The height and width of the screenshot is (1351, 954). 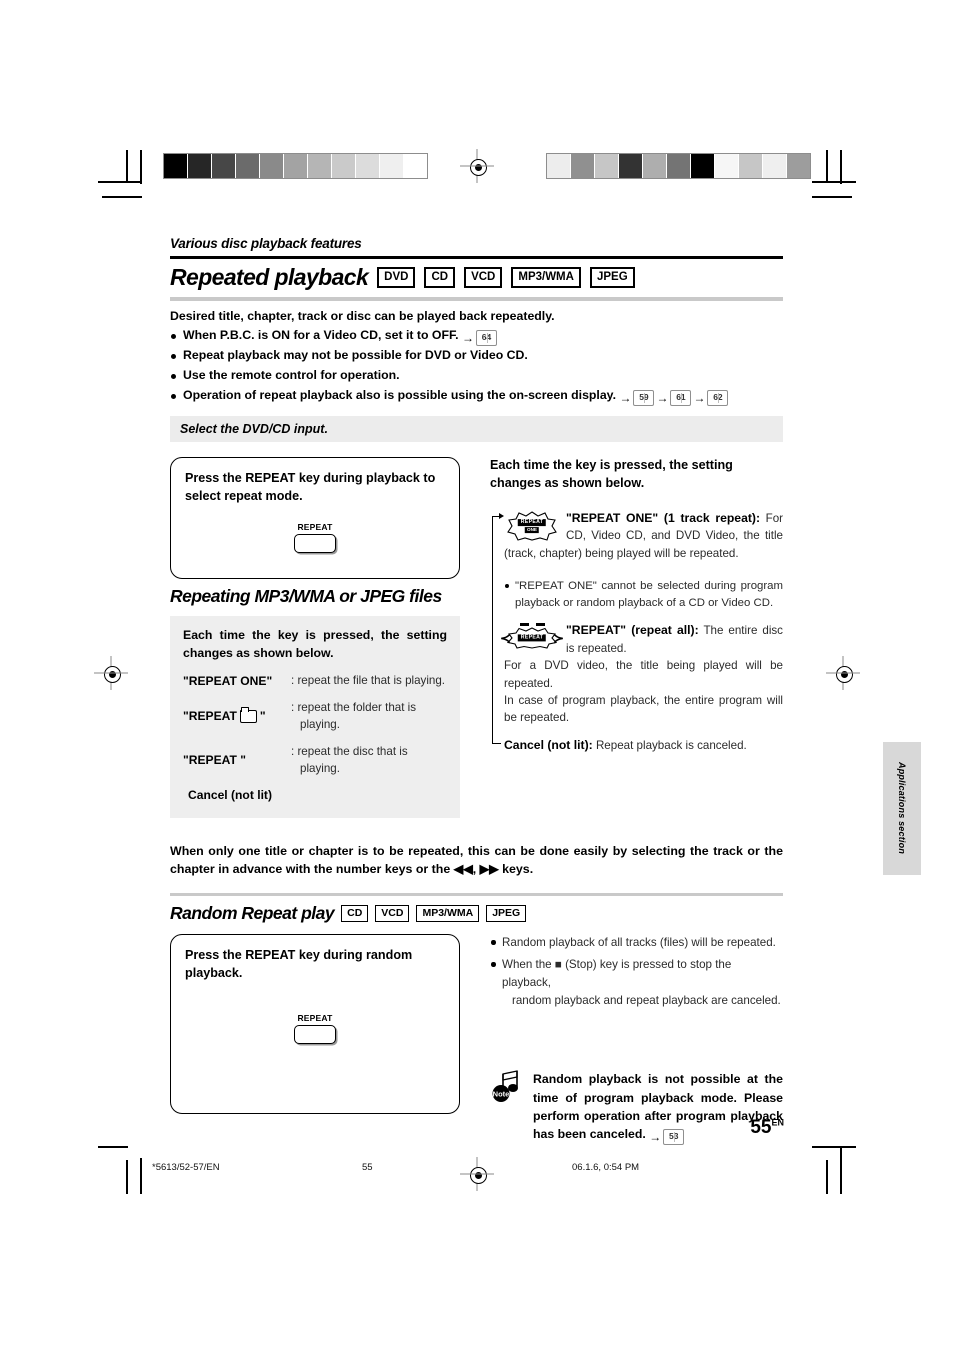 What do you see at coordinates (841, 1170) in the screenshot?
I see `crop-mark-bottom-right-v2` at bounding box center [841, 1170].